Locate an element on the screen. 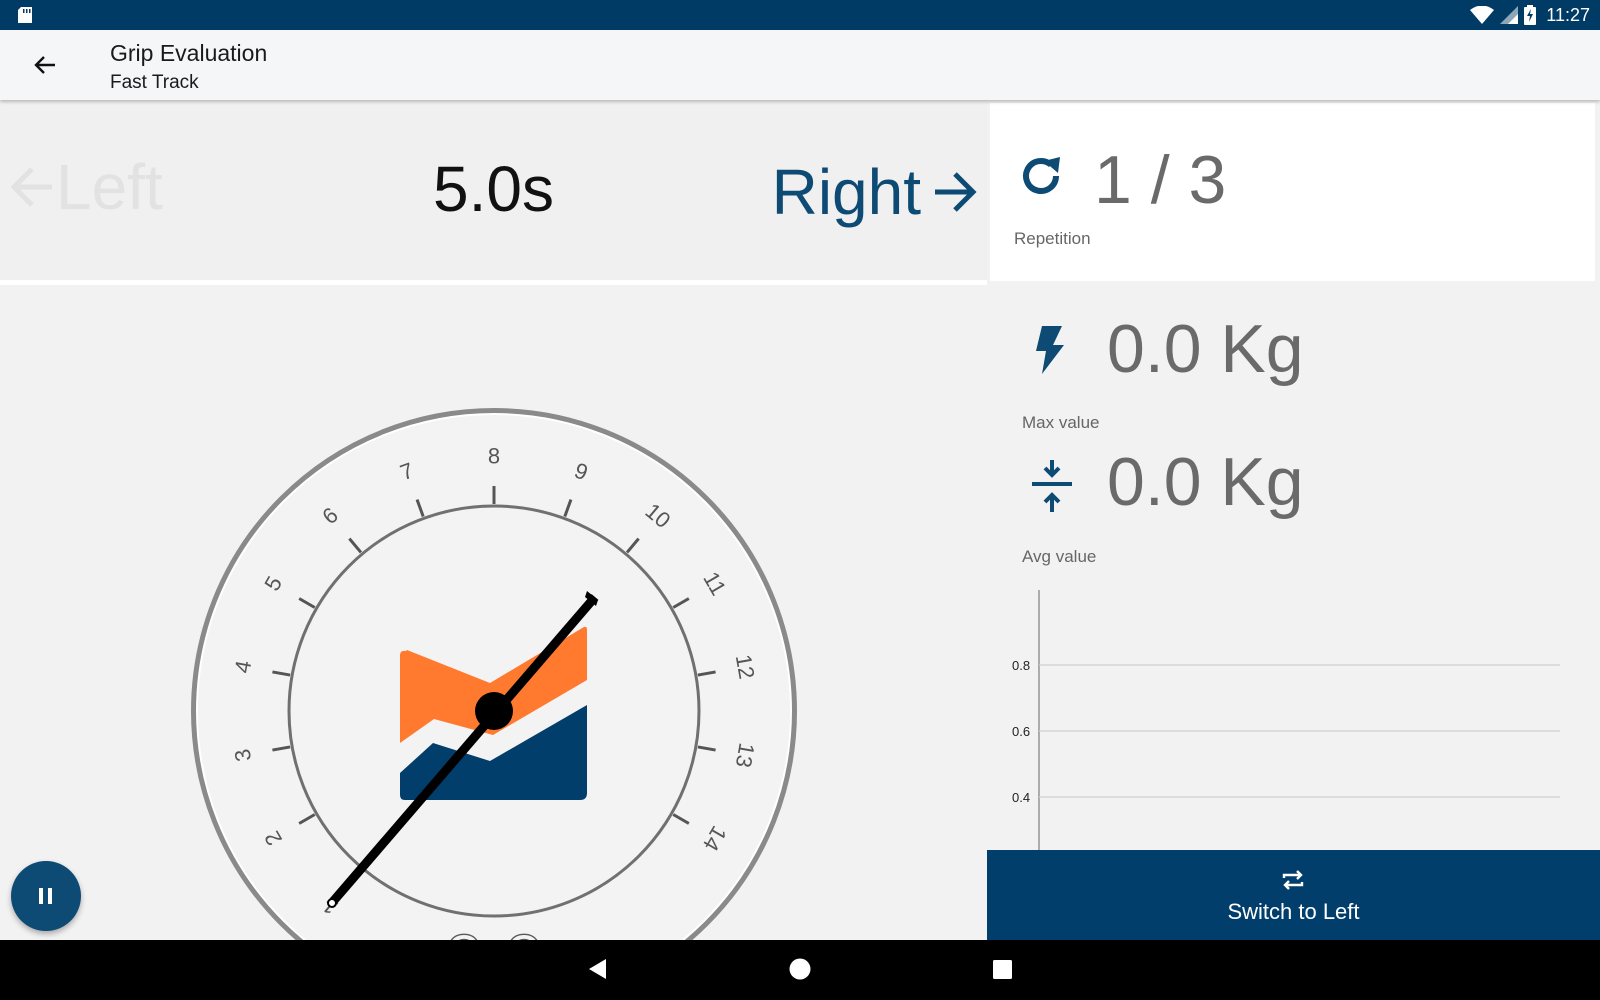 Image resolution: width=1600 pixels, height=1000 pixels. switch-side-label: Switch to Left is located at coordinates (1293, 911).